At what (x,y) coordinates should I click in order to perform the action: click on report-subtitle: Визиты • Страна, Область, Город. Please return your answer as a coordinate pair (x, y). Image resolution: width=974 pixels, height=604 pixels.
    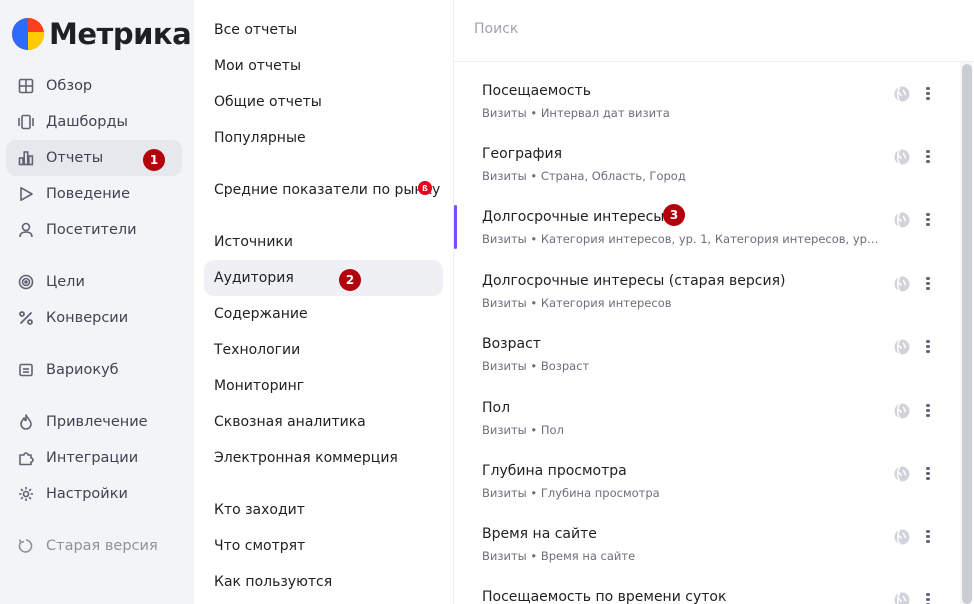
    Looking at the image, I should click on (584, 176).